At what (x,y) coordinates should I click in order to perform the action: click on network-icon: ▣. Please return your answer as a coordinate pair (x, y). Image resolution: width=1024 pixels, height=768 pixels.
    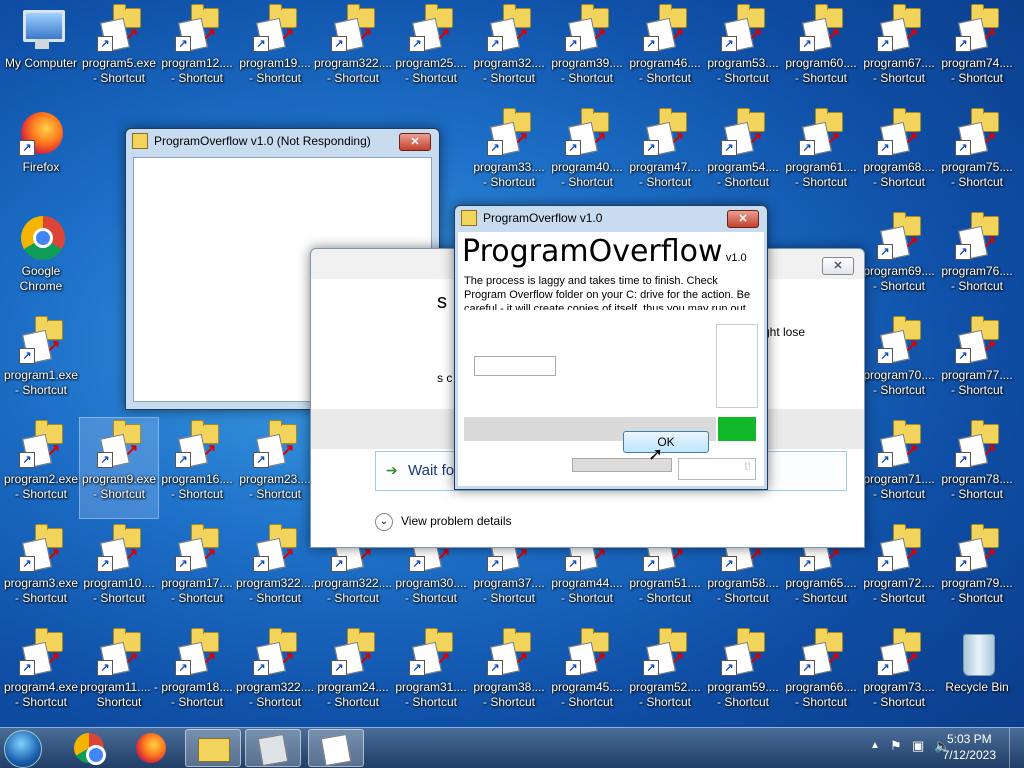
    Looking at the image, I should click on (918, 746).